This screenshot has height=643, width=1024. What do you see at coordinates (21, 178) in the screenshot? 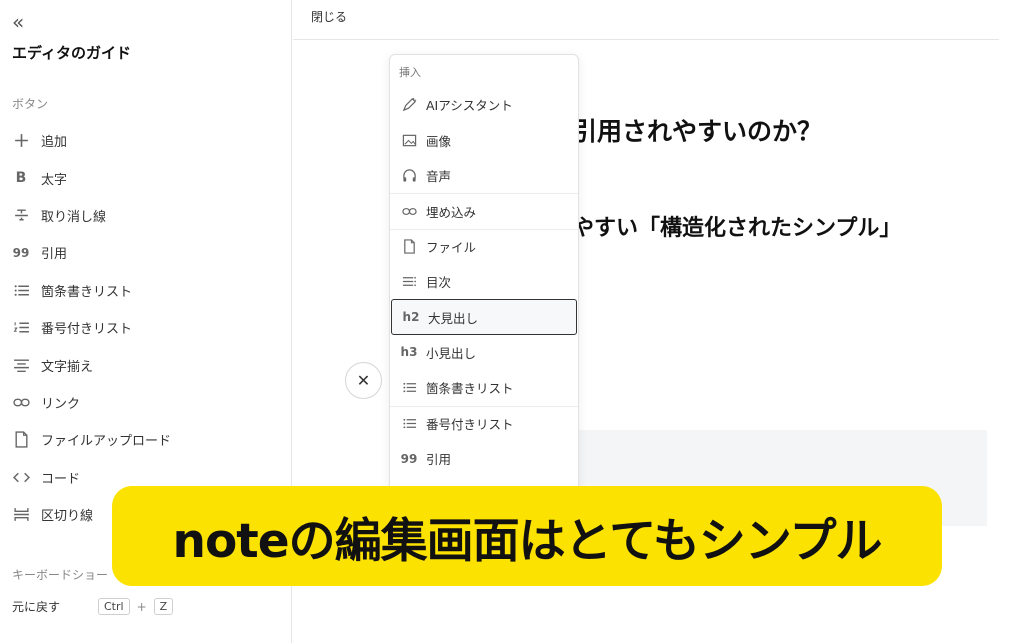
I see `bold-icon: B` at bounding box center [21, 178].